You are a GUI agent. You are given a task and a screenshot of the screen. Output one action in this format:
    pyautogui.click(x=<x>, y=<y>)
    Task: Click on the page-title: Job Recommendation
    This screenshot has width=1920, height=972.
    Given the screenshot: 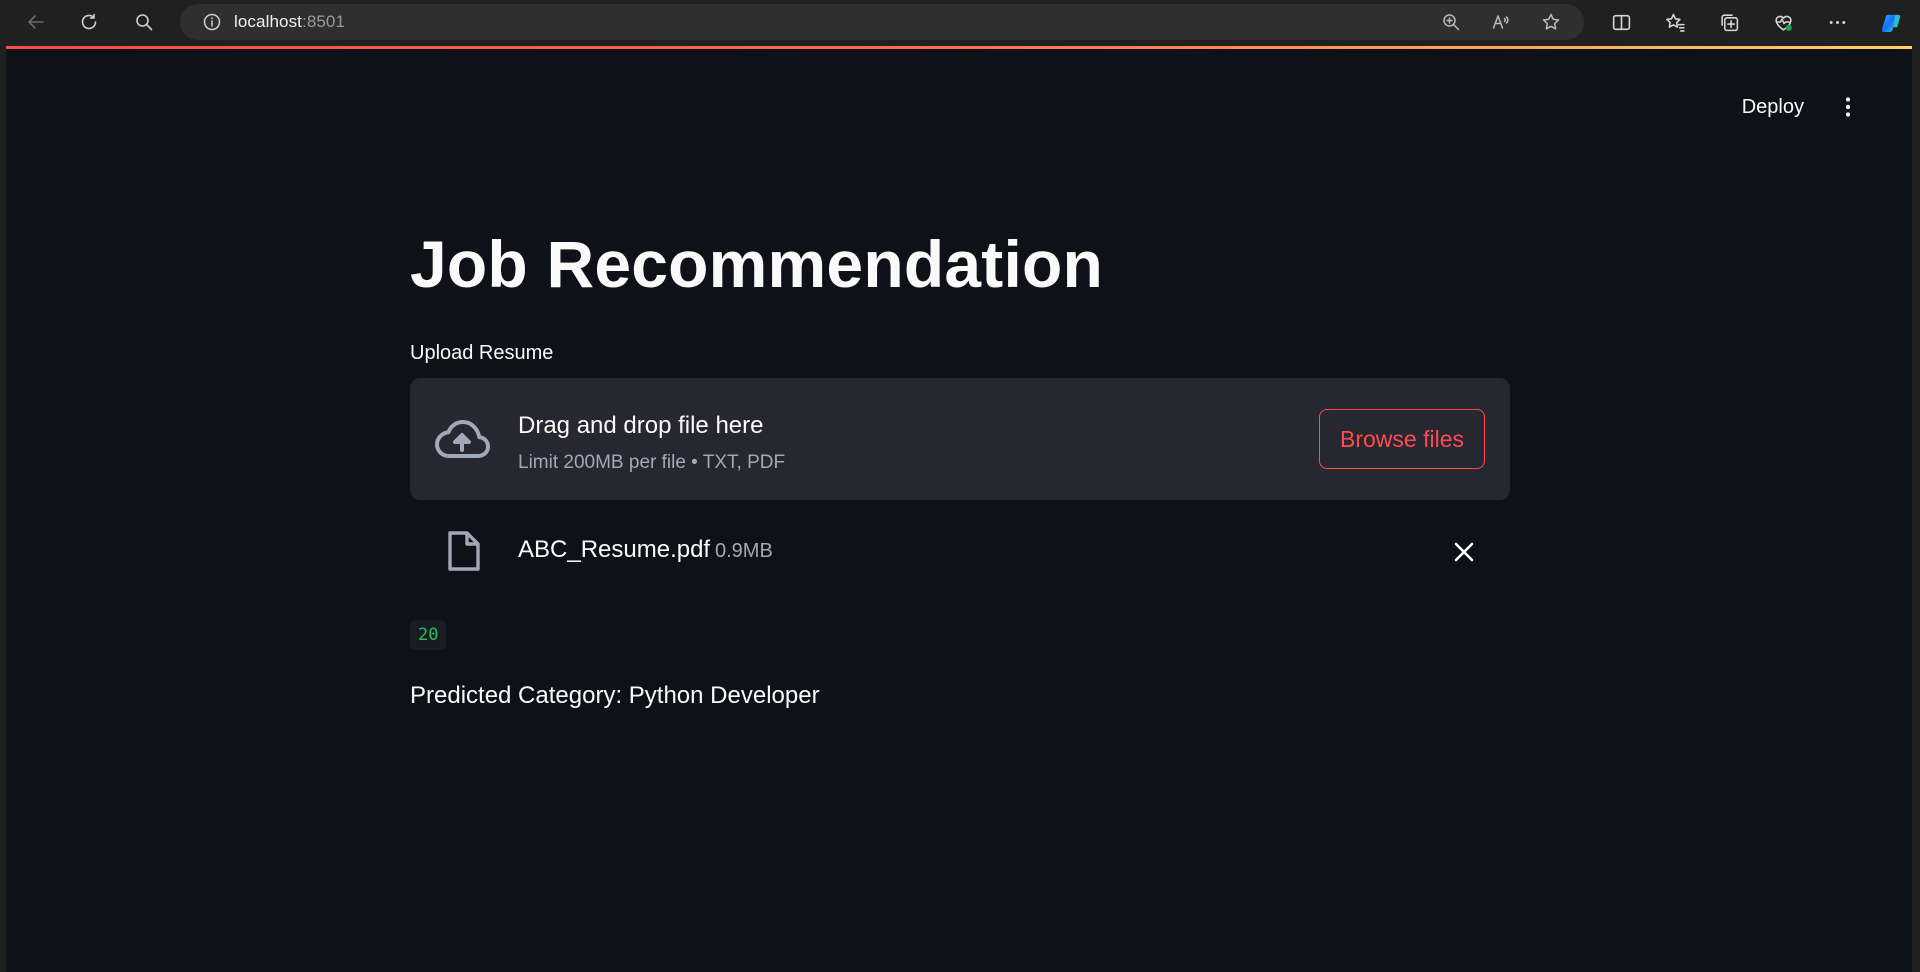 What is the action you would take?
    pyautogui.click(x=757, y=264)
    